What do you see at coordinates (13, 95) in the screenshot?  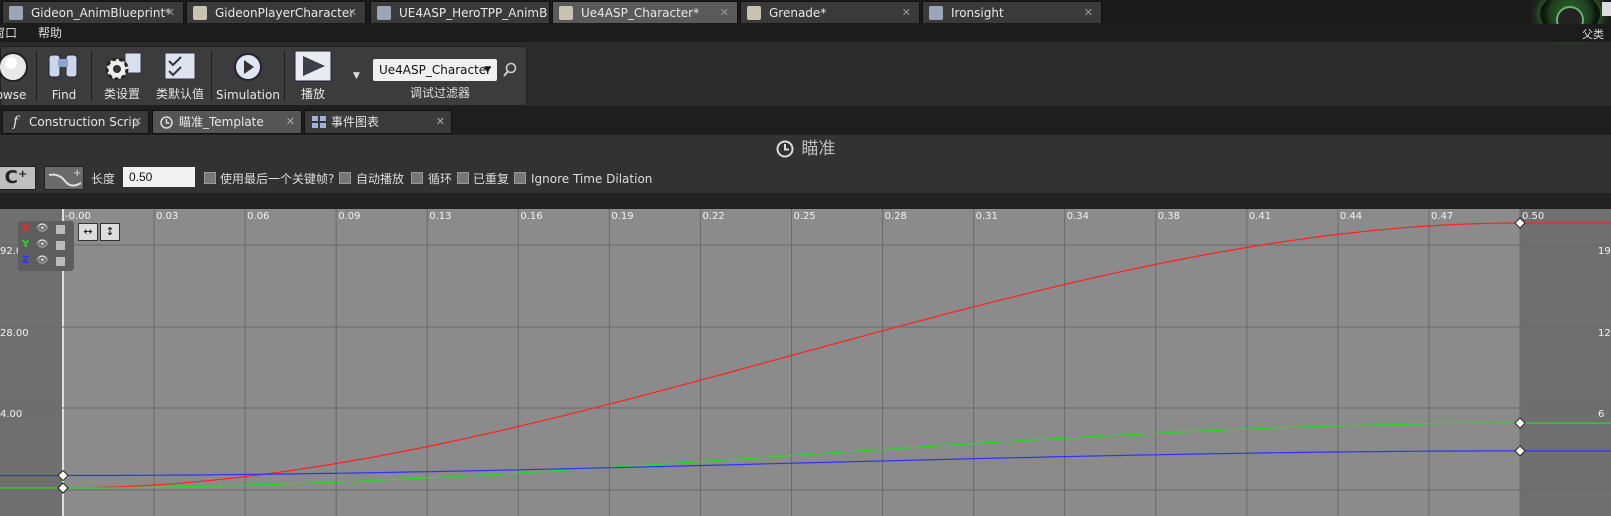 I see `browse-label: owse` at bounding box center [13, 95].